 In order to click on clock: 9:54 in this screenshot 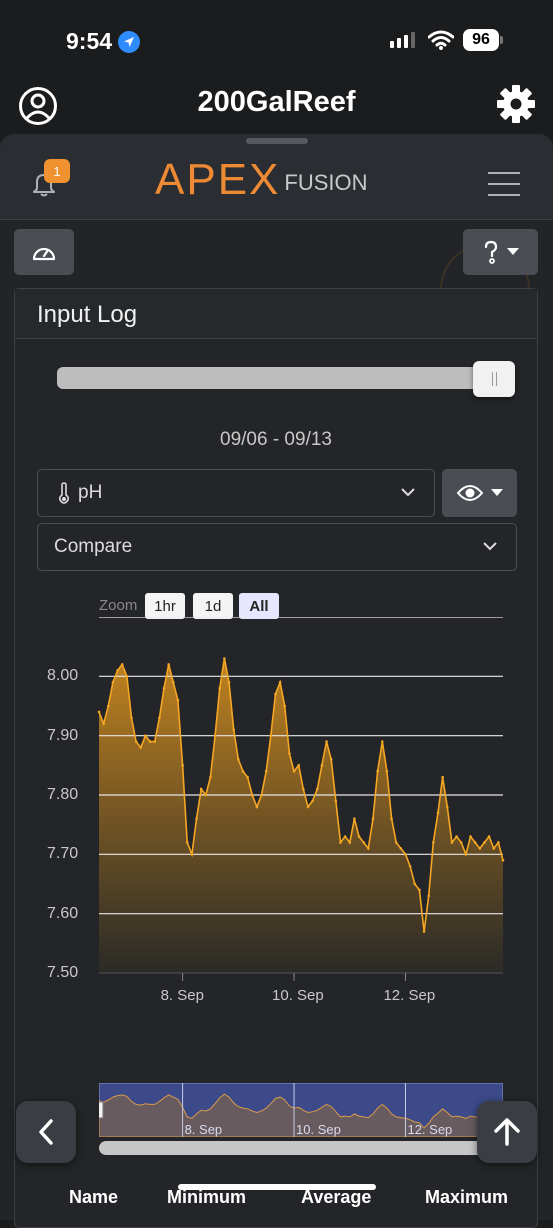, I will do `click(103, 41)`.